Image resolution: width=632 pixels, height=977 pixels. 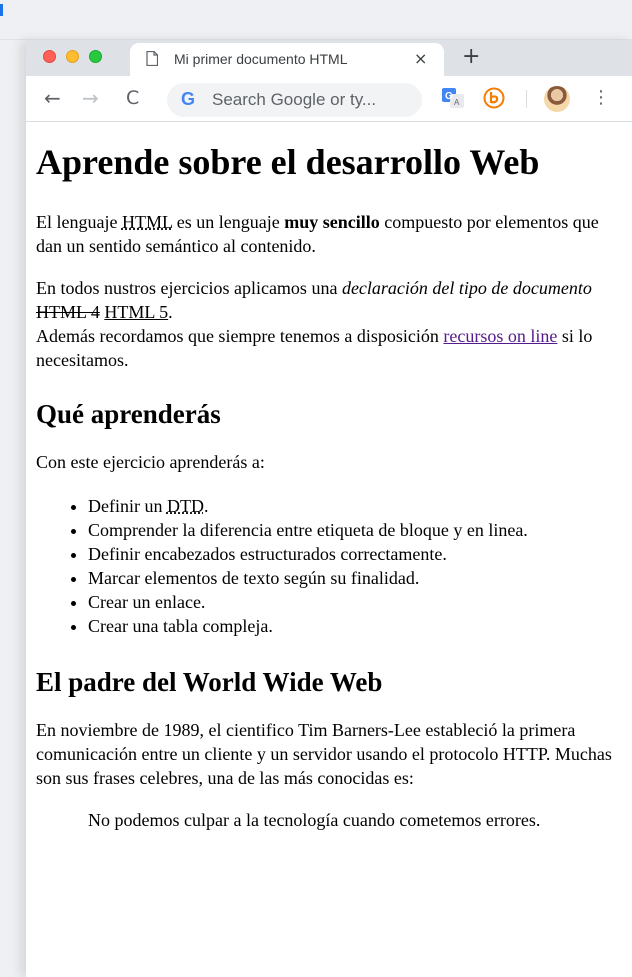 I want to click on intro-text-2: es un lenguaje, so click(x=228, y=222).